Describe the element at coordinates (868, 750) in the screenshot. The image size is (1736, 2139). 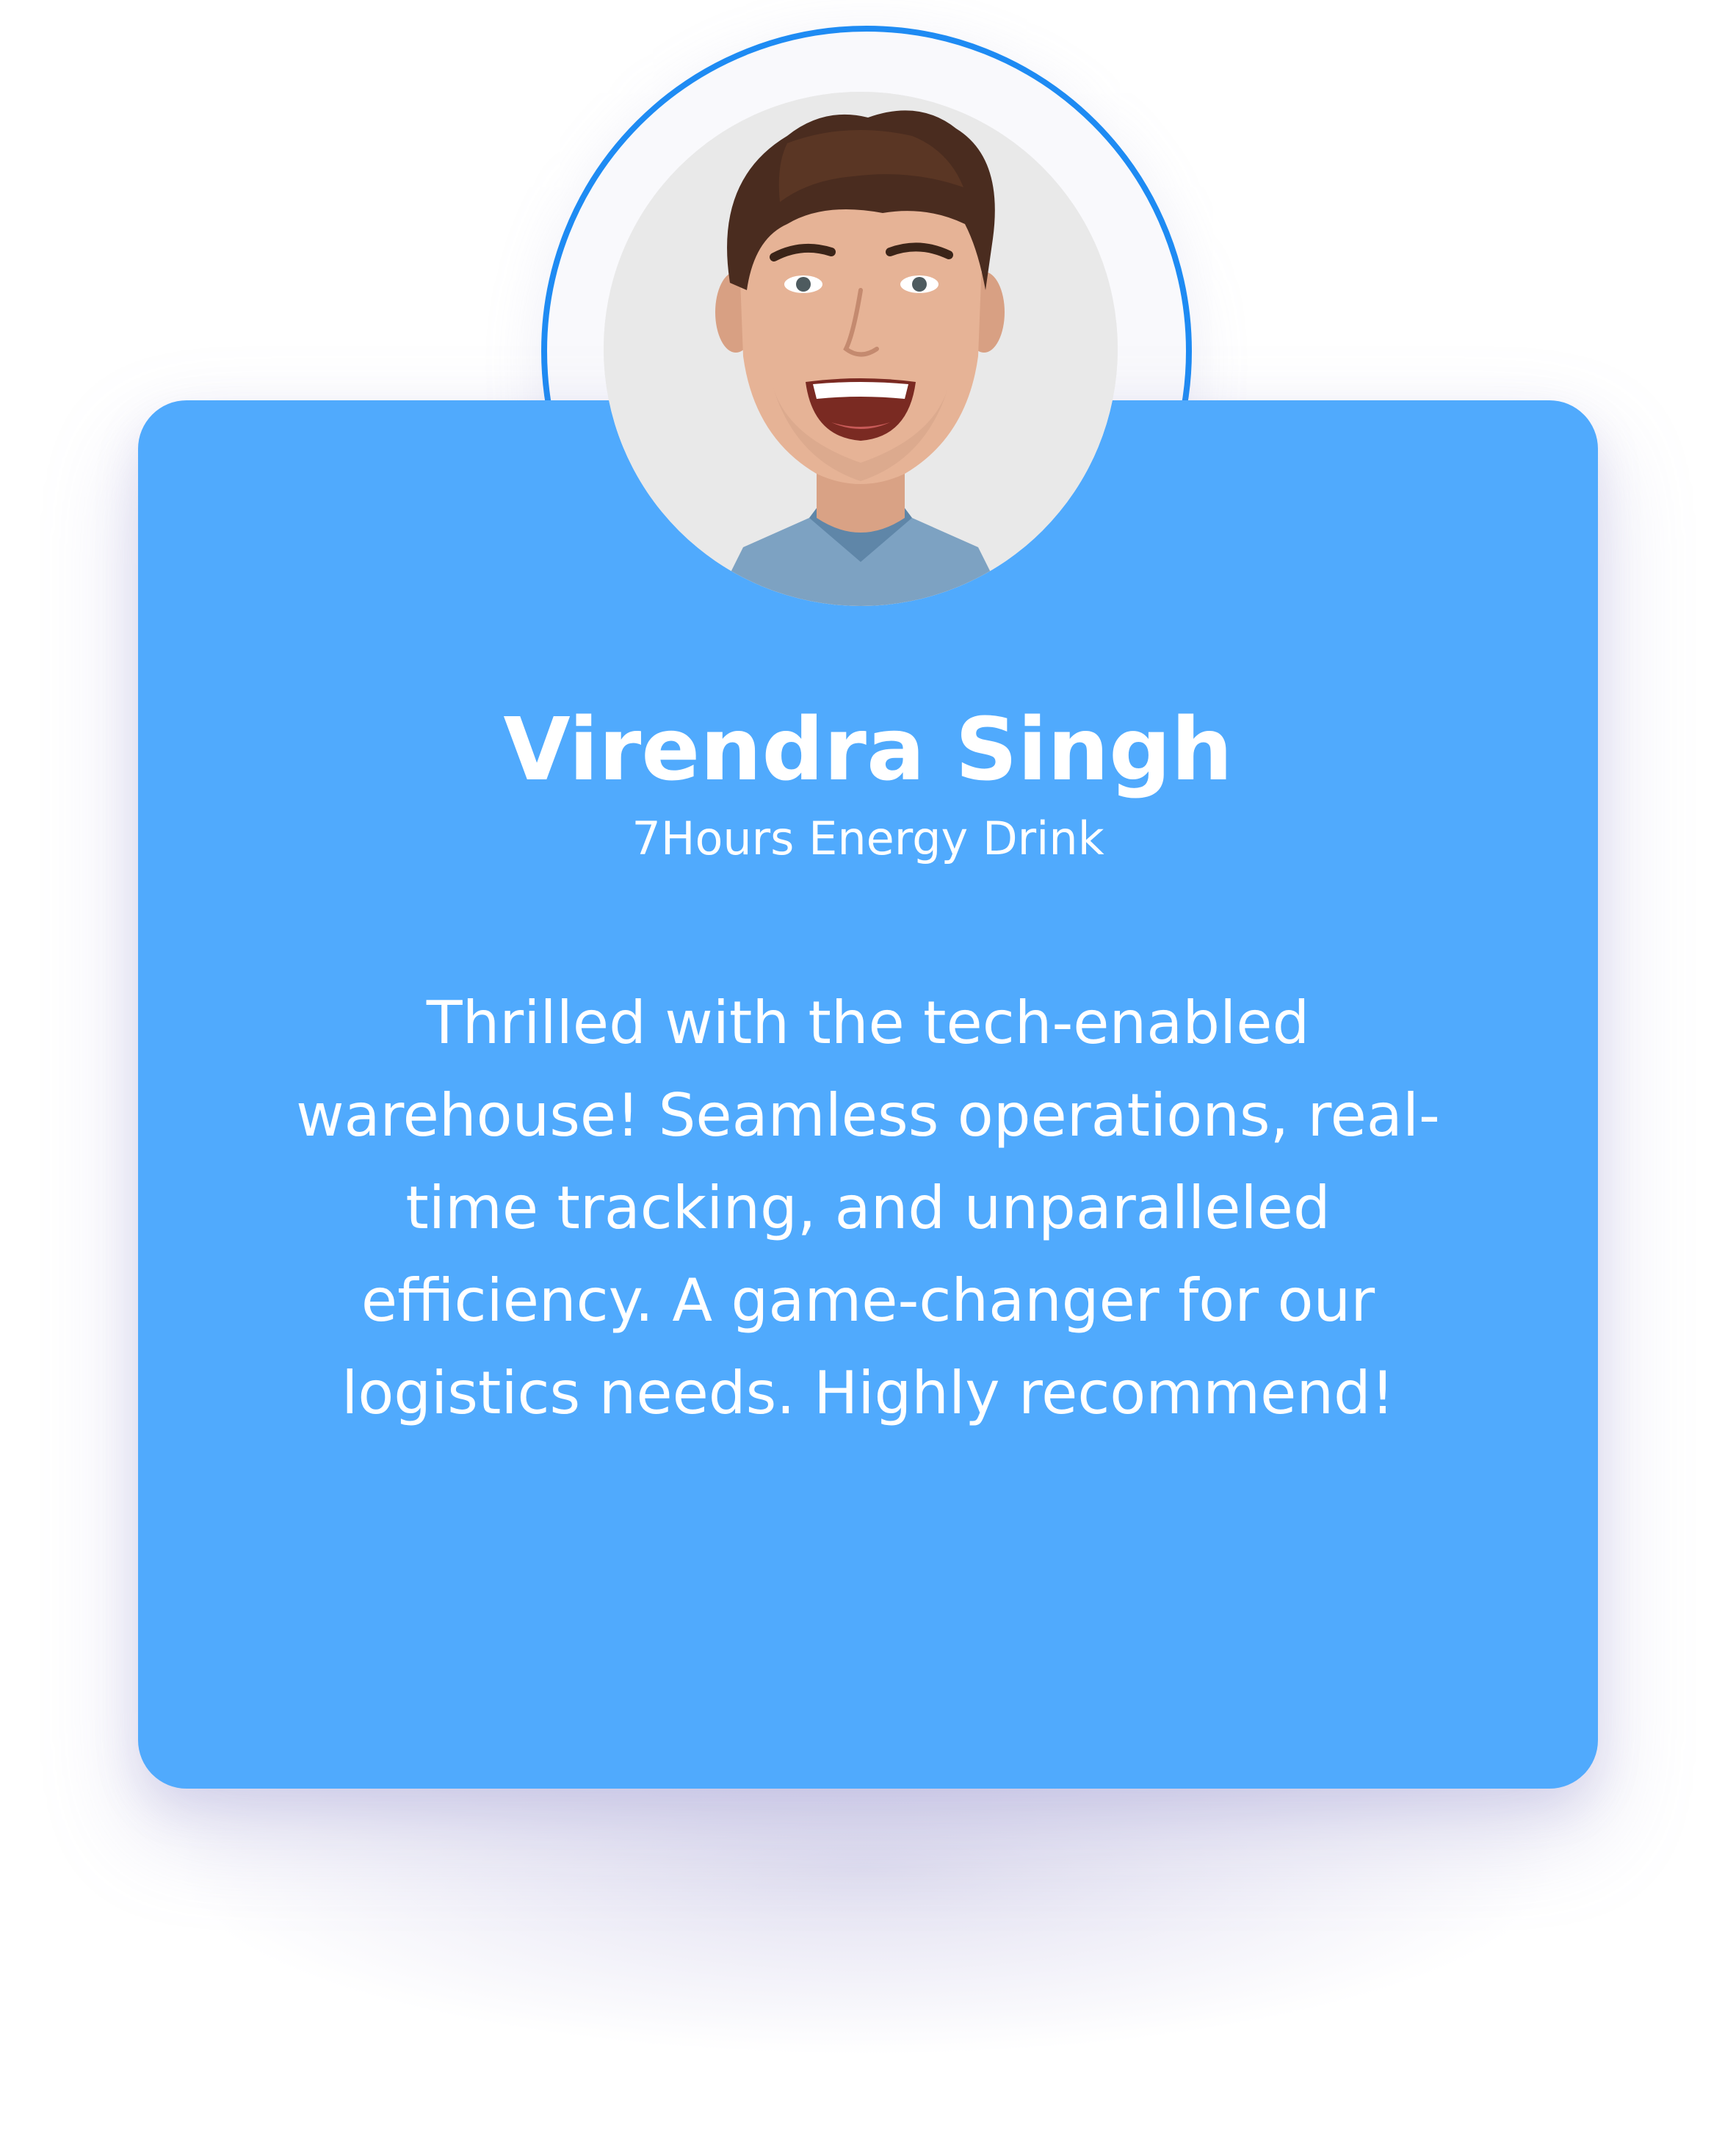
I see `reviewer-name: Virendra Singh` at that location.